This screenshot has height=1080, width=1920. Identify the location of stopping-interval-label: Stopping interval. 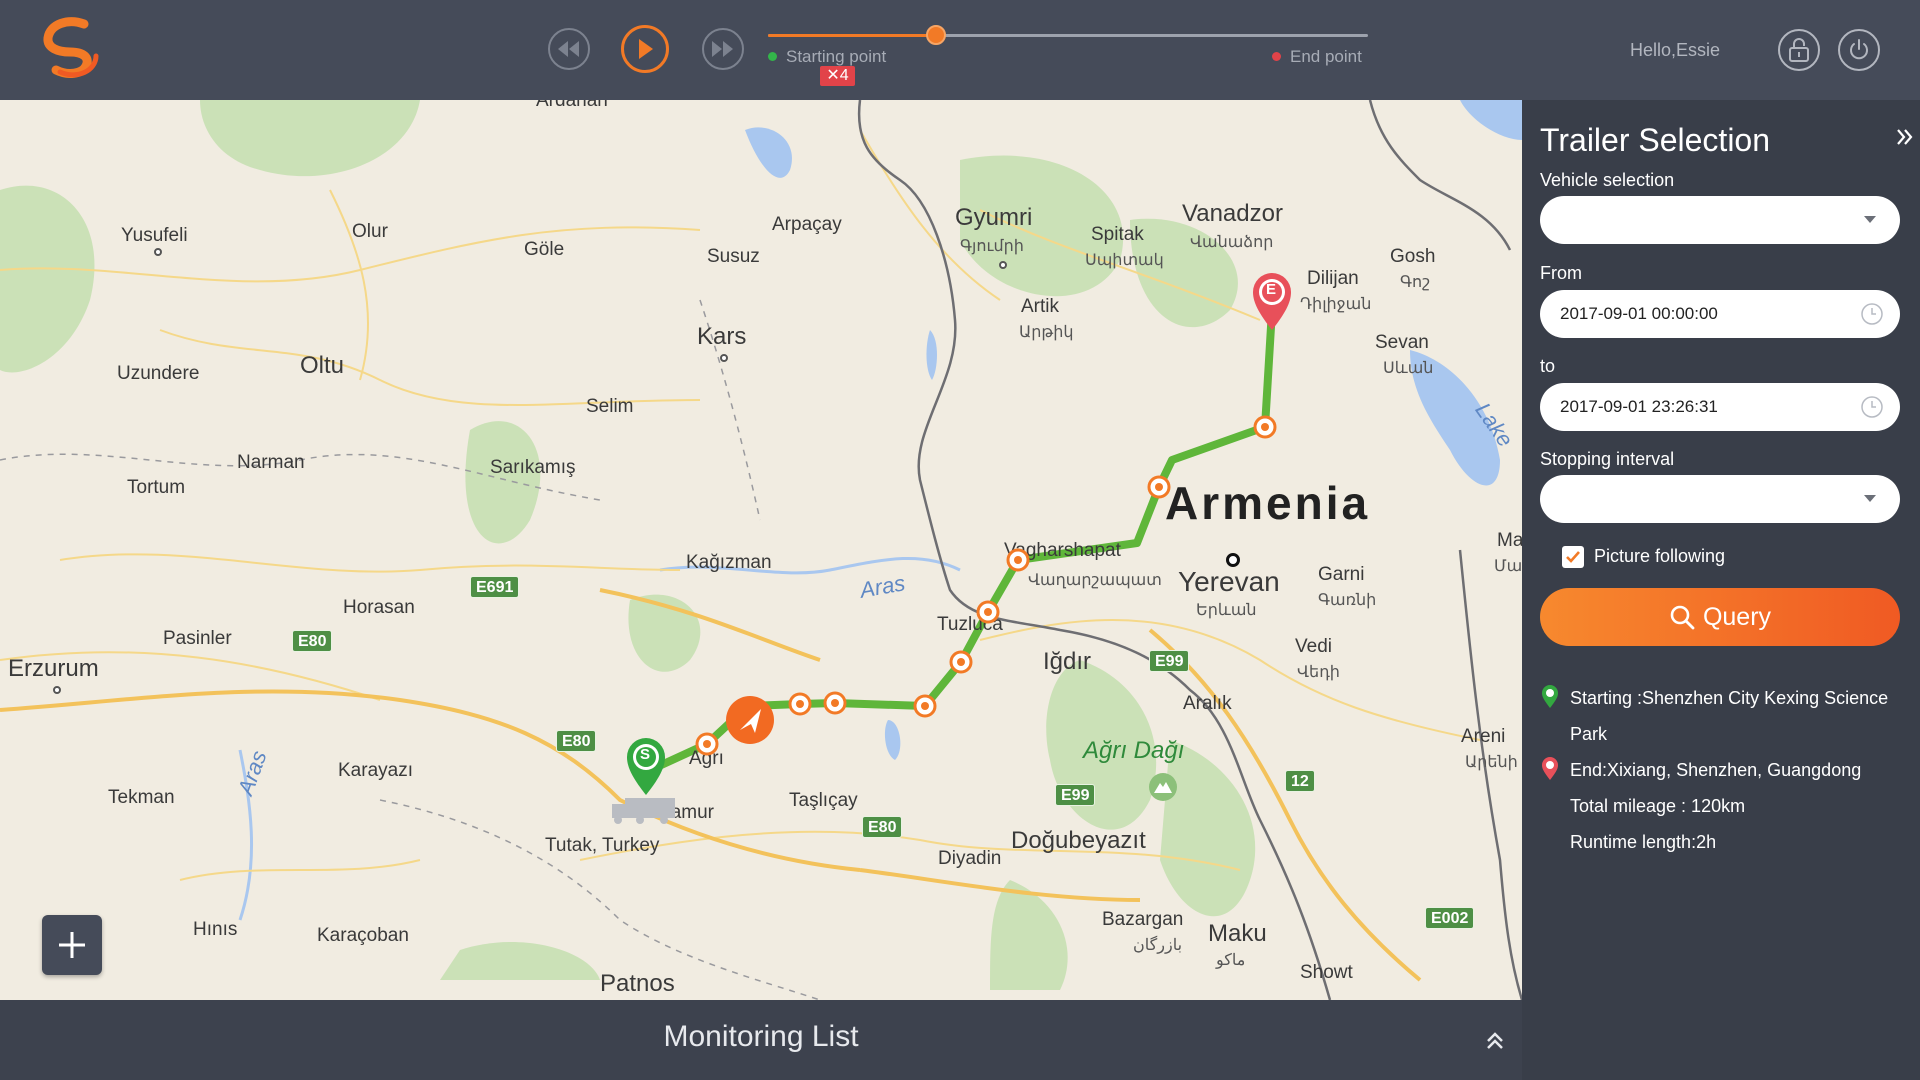
(1607, 459).